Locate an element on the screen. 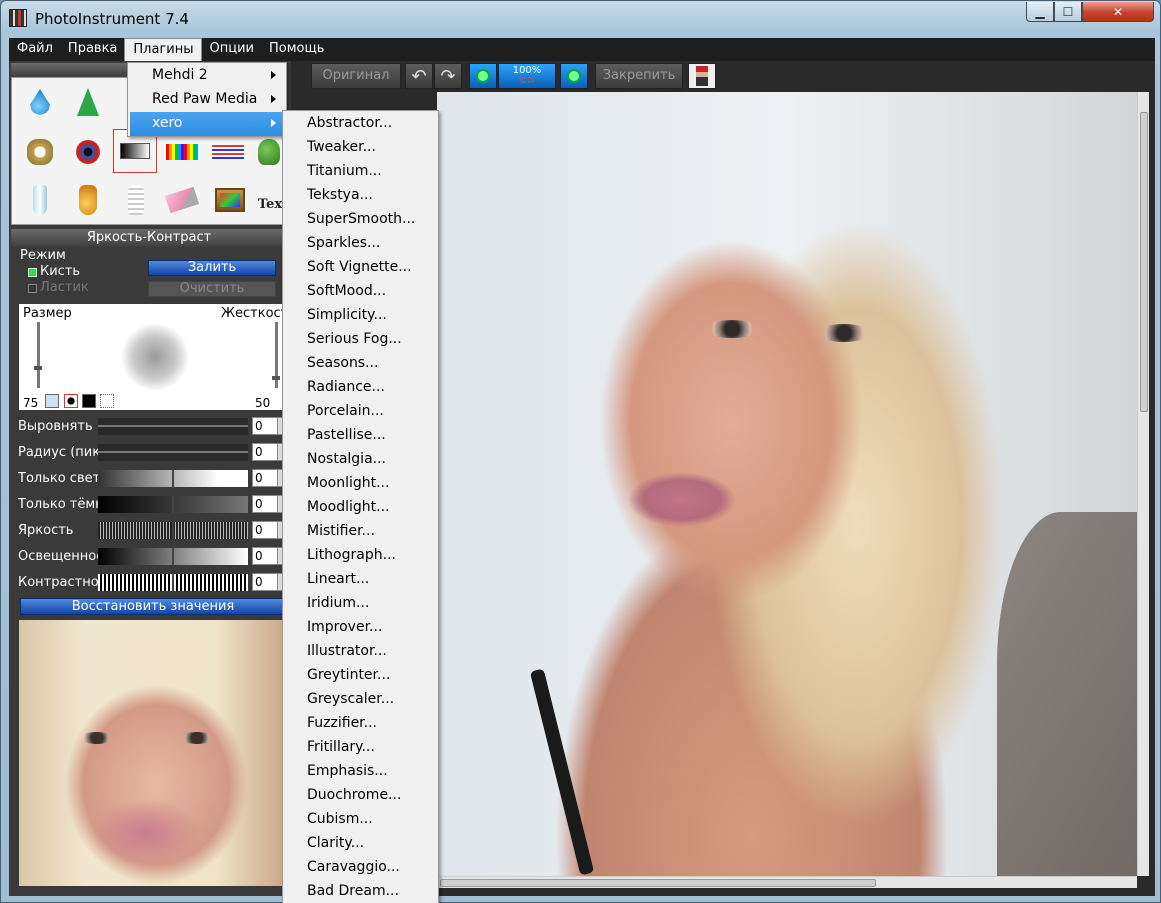 Image resolution: width=1161 pixels, height=903 pixels. zoom-out-icon is located at coordinates (574, 76).